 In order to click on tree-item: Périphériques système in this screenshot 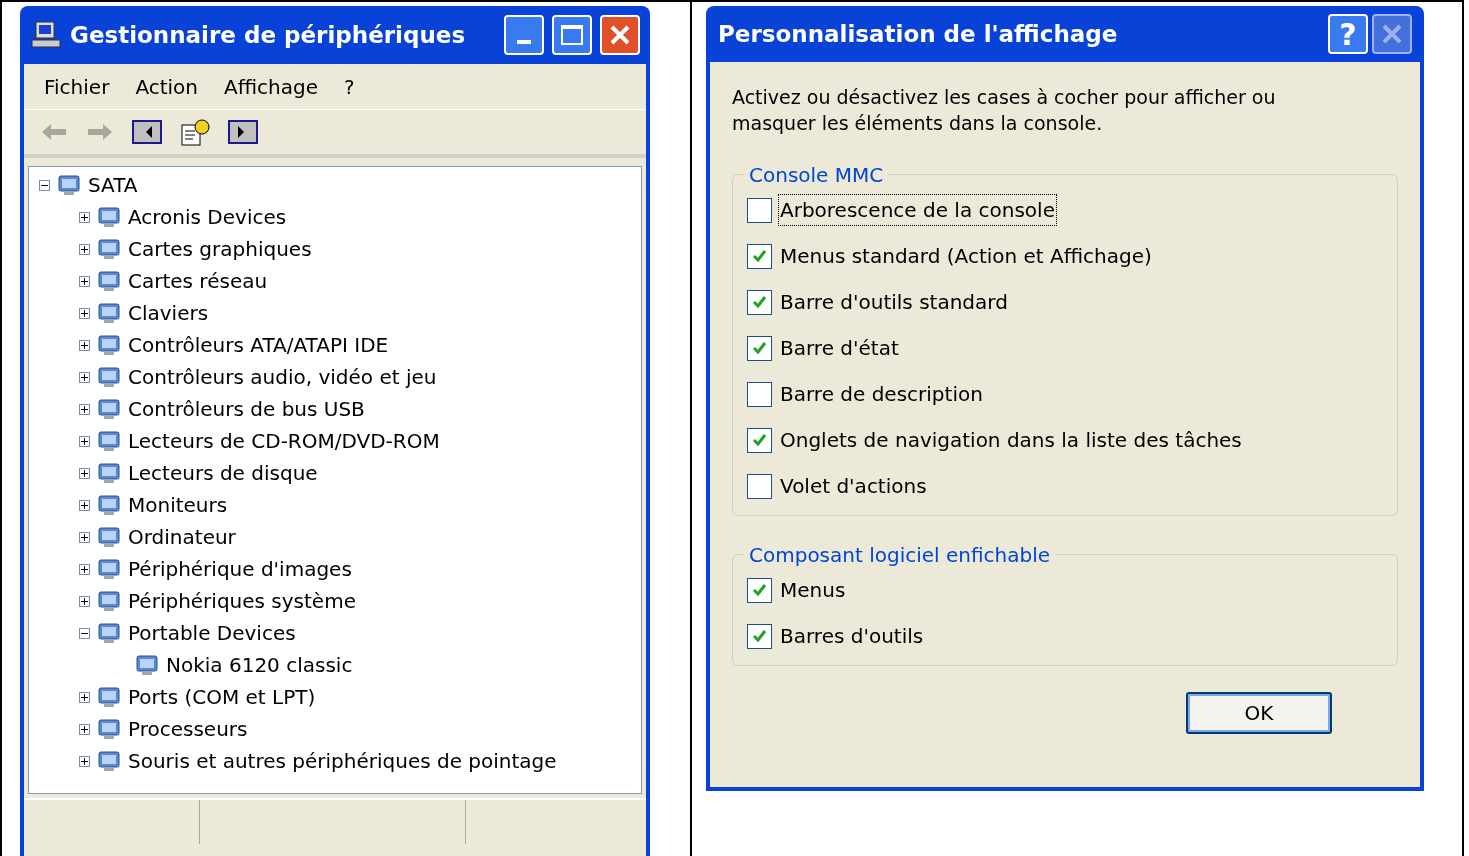, I will do `click(242, 601)`.